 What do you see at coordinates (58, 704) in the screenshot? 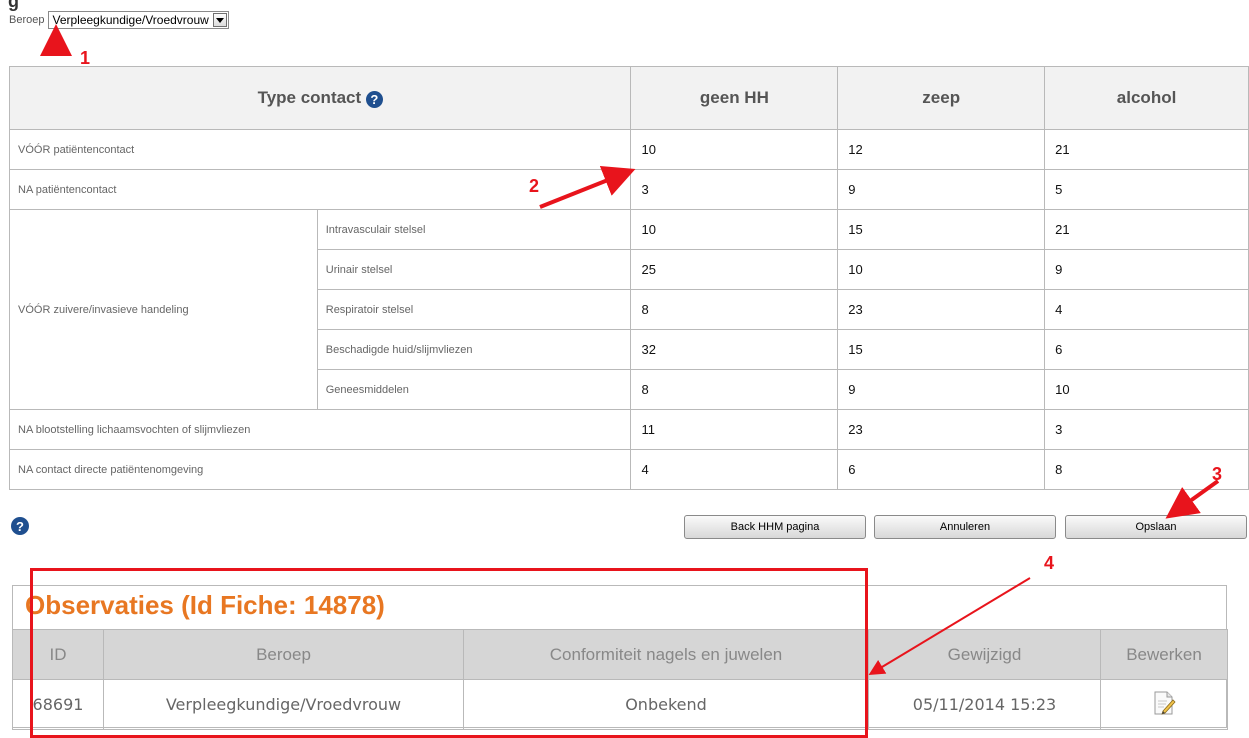
I see `observation-id: 68691` at bounding box center [58, 704].